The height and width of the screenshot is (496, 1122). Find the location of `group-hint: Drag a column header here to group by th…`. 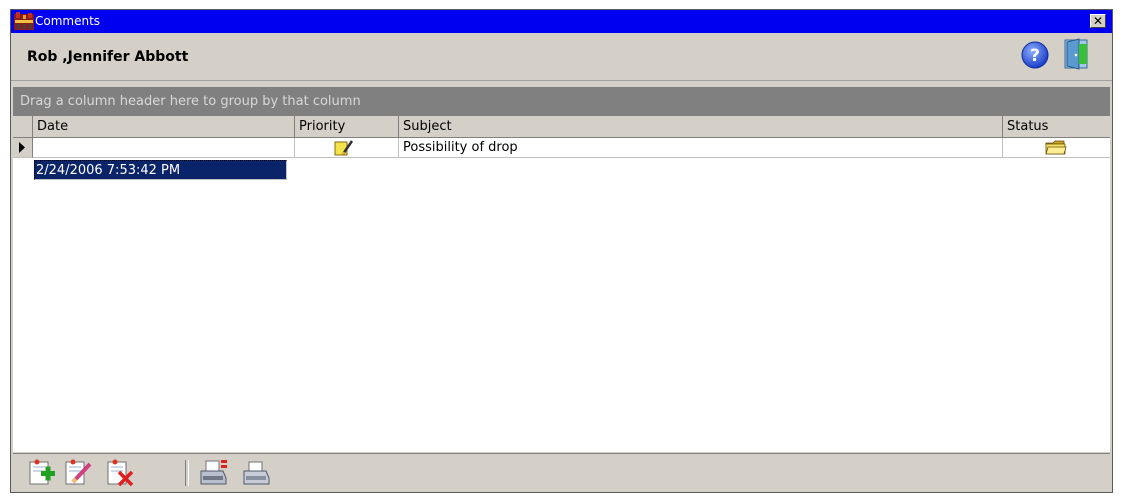

group-hint: Drag a column header here to group by th… is located at coordinates (190, 101).